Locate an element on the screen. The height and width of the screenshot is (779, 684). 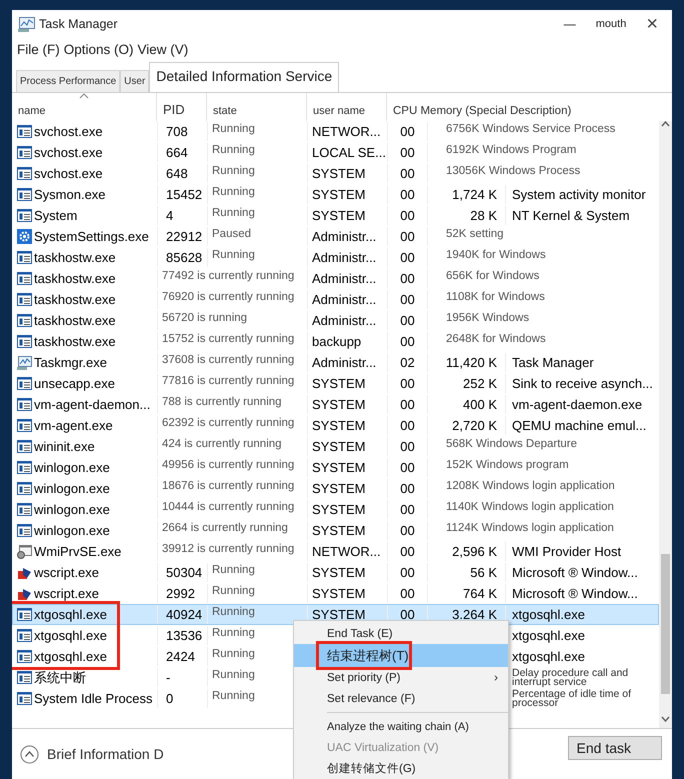
table-row: winlogon.exe 49956 is currently running SYSTEM 00 152K Windows program is located at coordinates (335, 467).